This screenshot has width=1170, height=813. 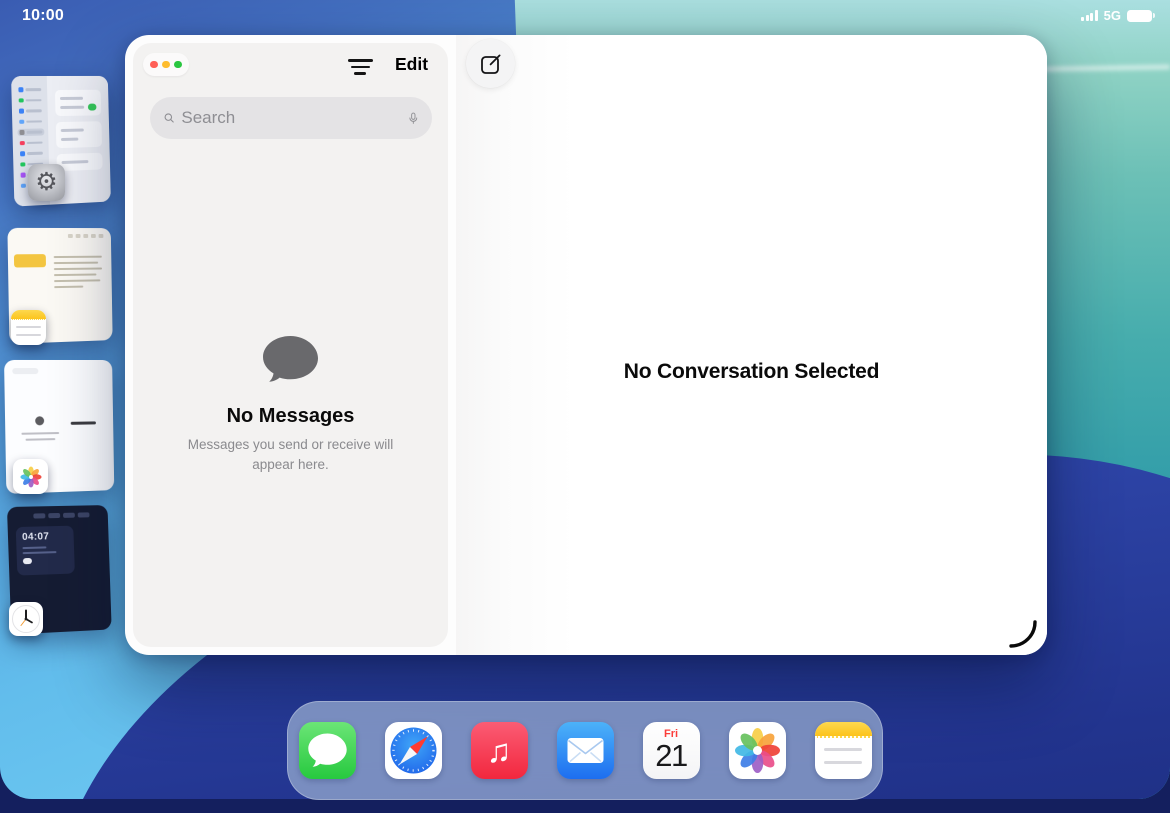 I want to click on window-controls, so click(x=166, y=64).